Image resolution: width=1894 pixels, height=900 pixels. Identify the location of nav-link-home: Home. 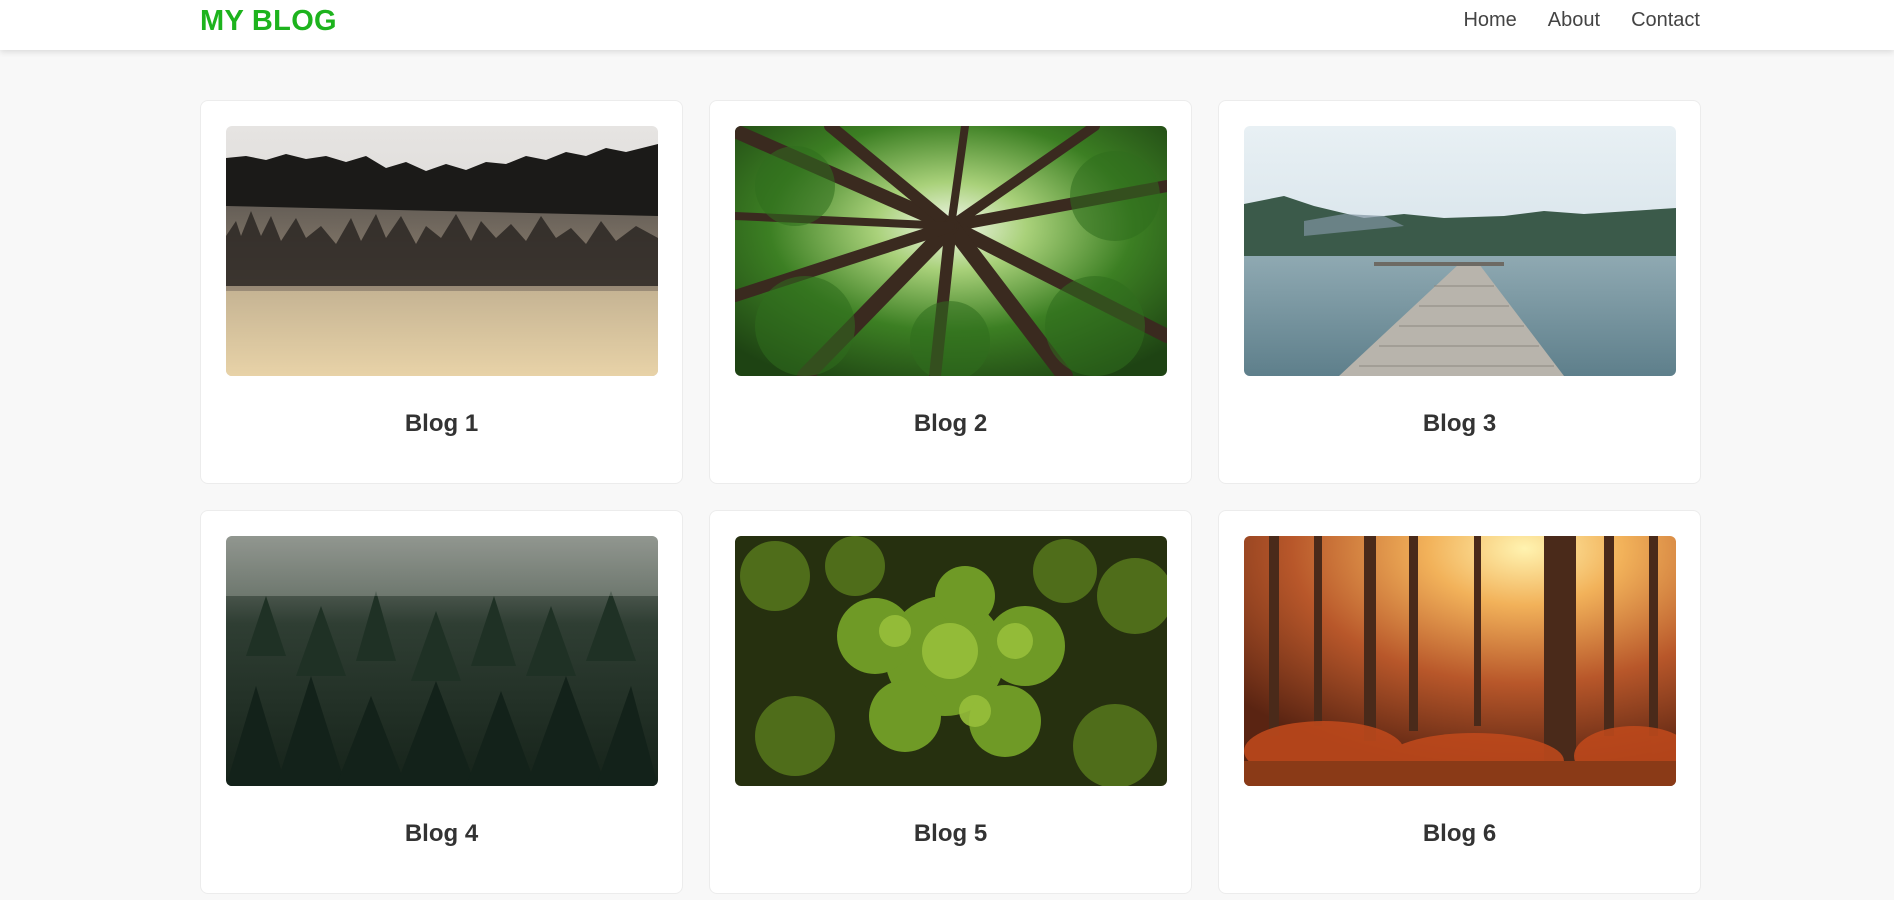
(1489, 20).